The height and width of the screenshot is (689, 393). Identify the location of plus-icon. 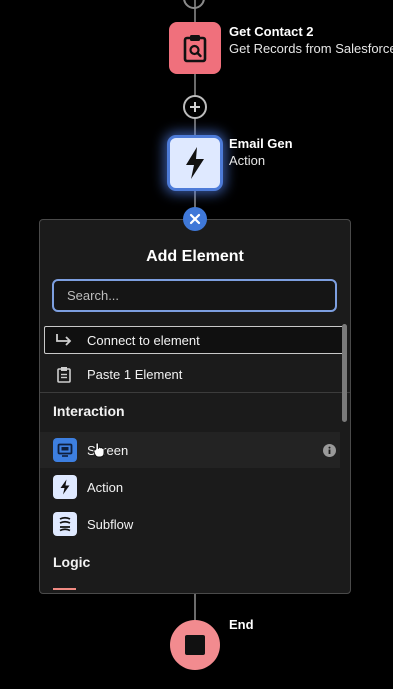
(195, 107).